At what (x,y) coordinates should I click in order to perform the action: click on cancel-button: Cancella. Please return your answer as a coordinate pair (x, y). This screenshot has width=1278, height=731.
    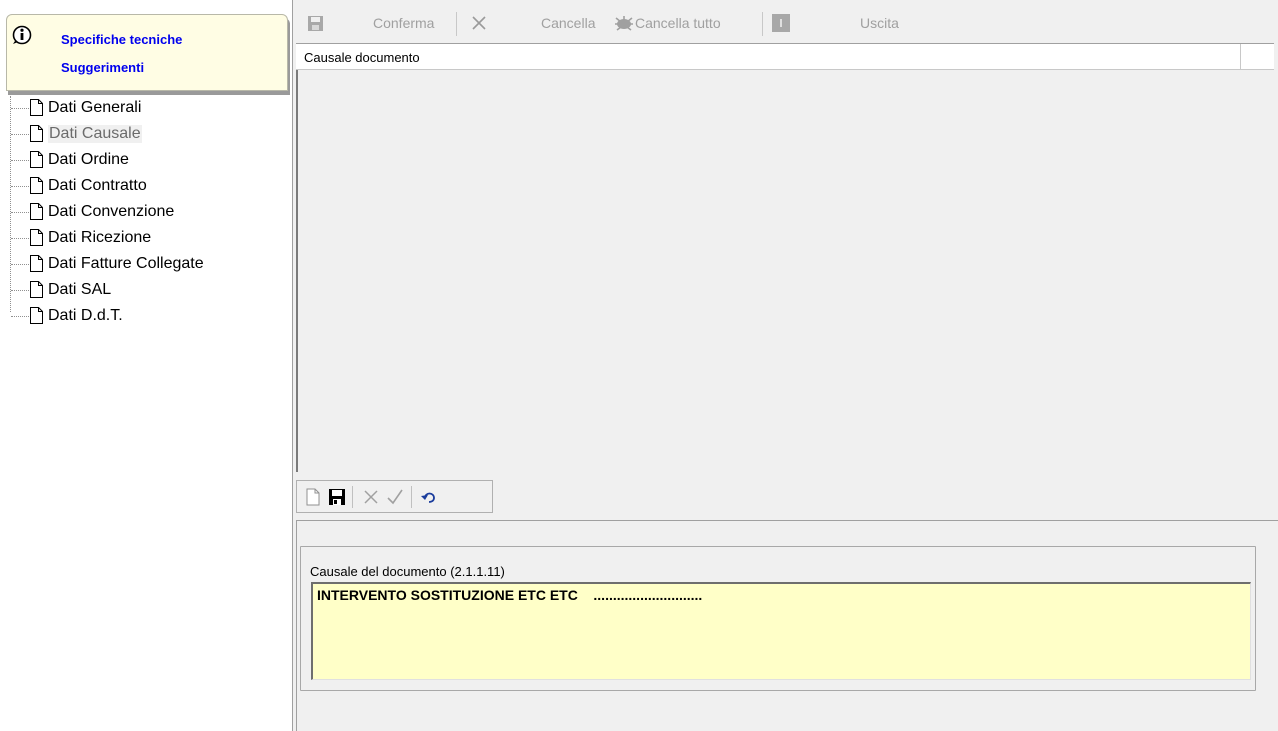
    Looking at the image, I should click on (568, 23).